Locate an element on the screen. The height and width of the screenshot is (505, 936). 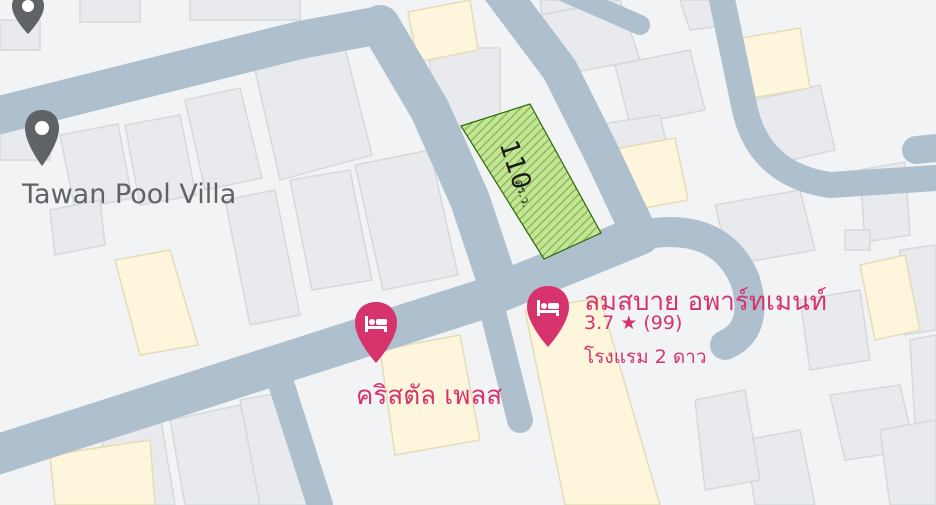
hotel-category: โรงแรม 2 ดาว is located at coordinates (645, 357).